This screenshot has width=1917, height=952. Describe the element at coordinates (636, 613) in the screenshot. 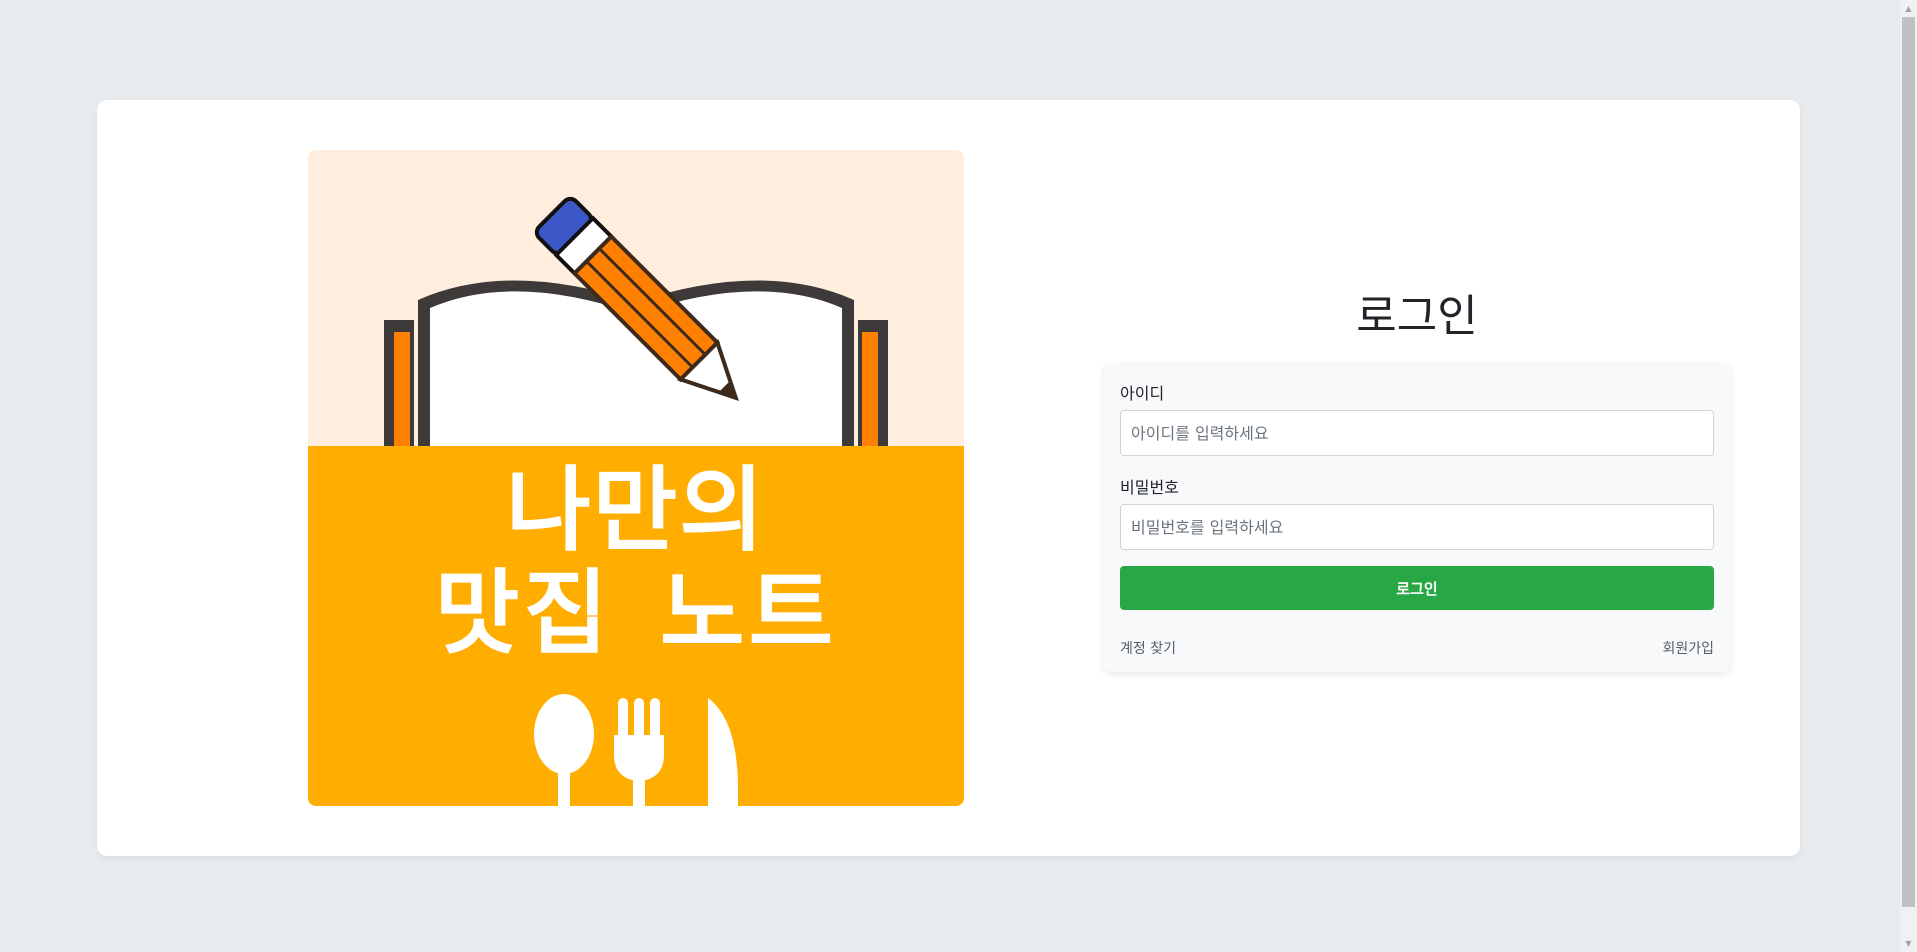

I see `logo-title-line2: 맛집 노트` at that location.